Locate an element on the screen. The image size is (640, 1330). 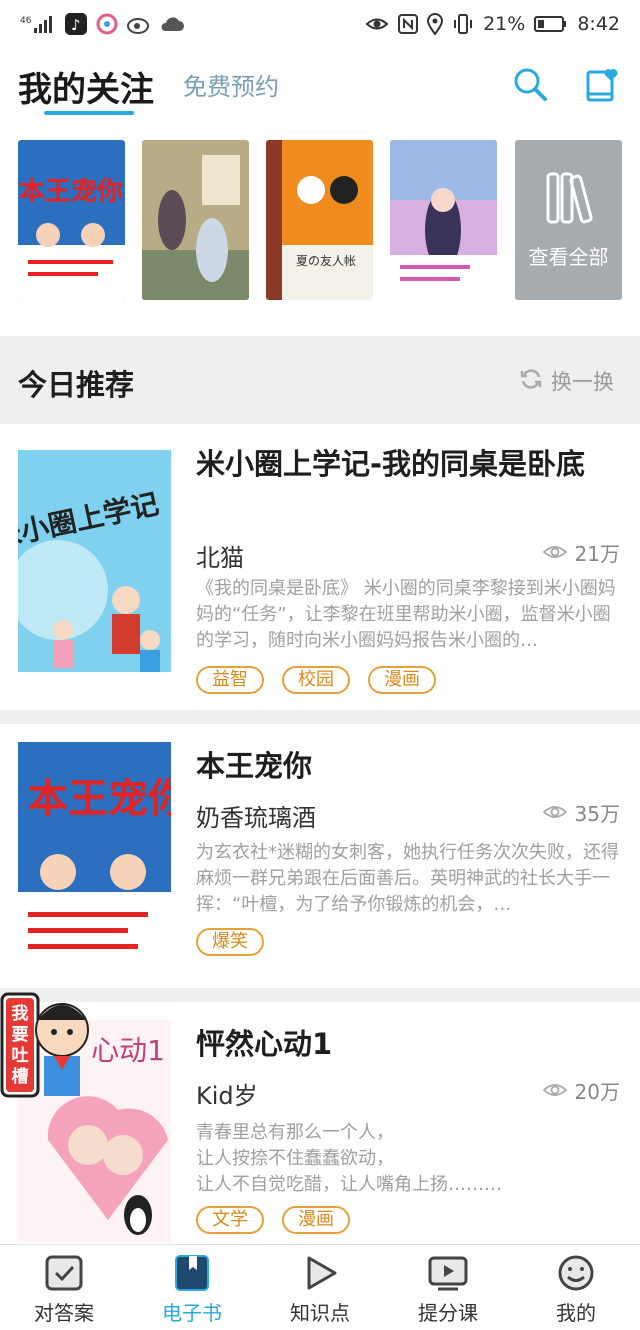
refresh-label: 换一换 is located at coordinates (582, 382).